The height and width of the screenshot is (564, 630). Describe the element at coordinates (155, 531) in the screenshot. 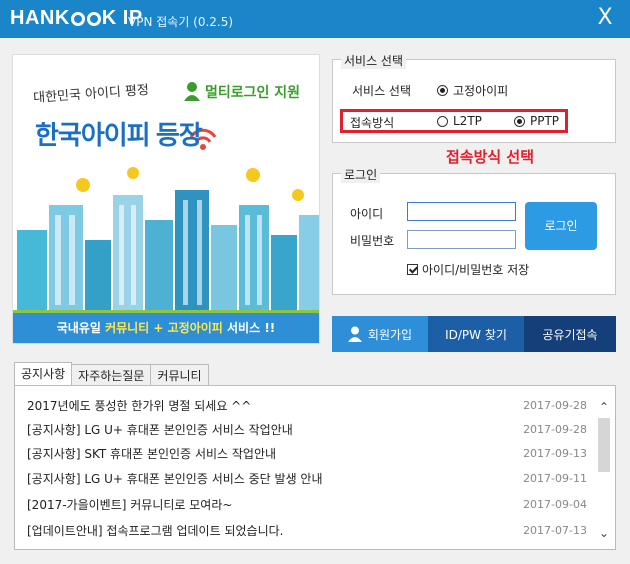

I see `notice-title: [업데이트안내] 접속프로그램 업데이트 되었습니다.` at that location.